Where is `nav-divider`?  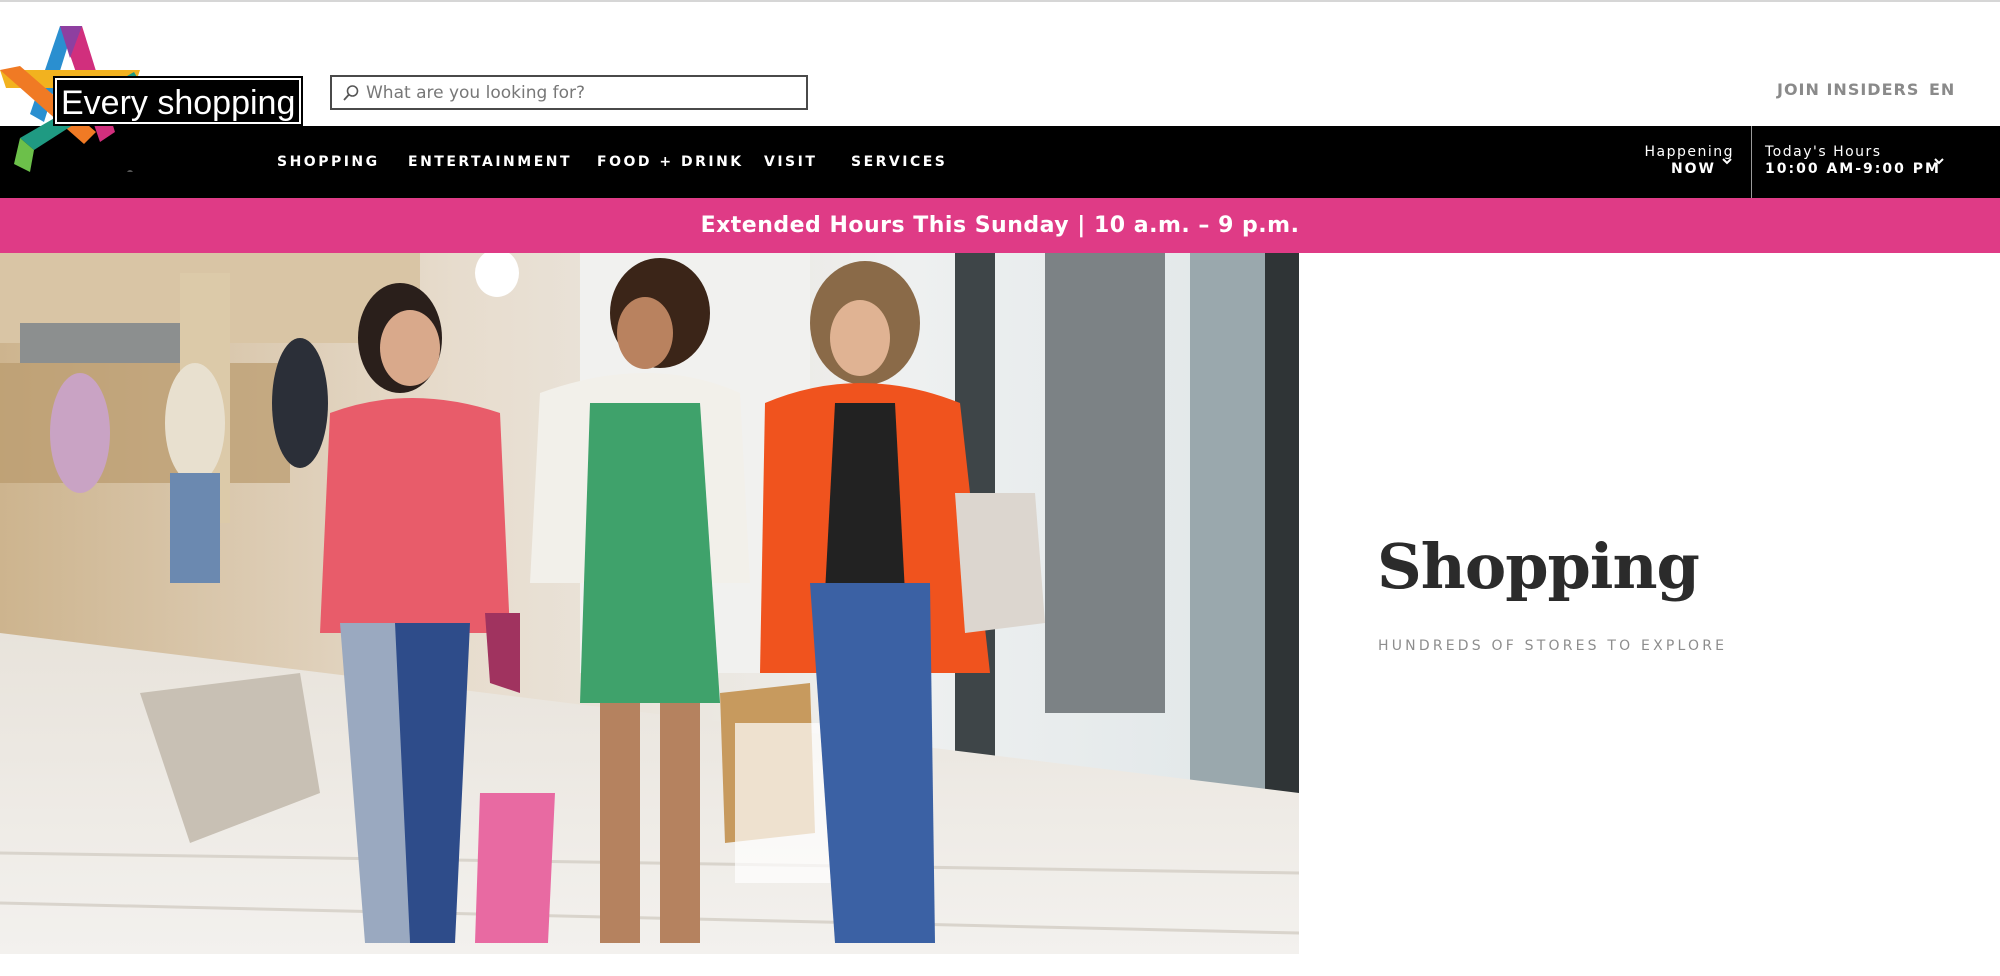
nav-divider is located at coordinates (1751, 162).